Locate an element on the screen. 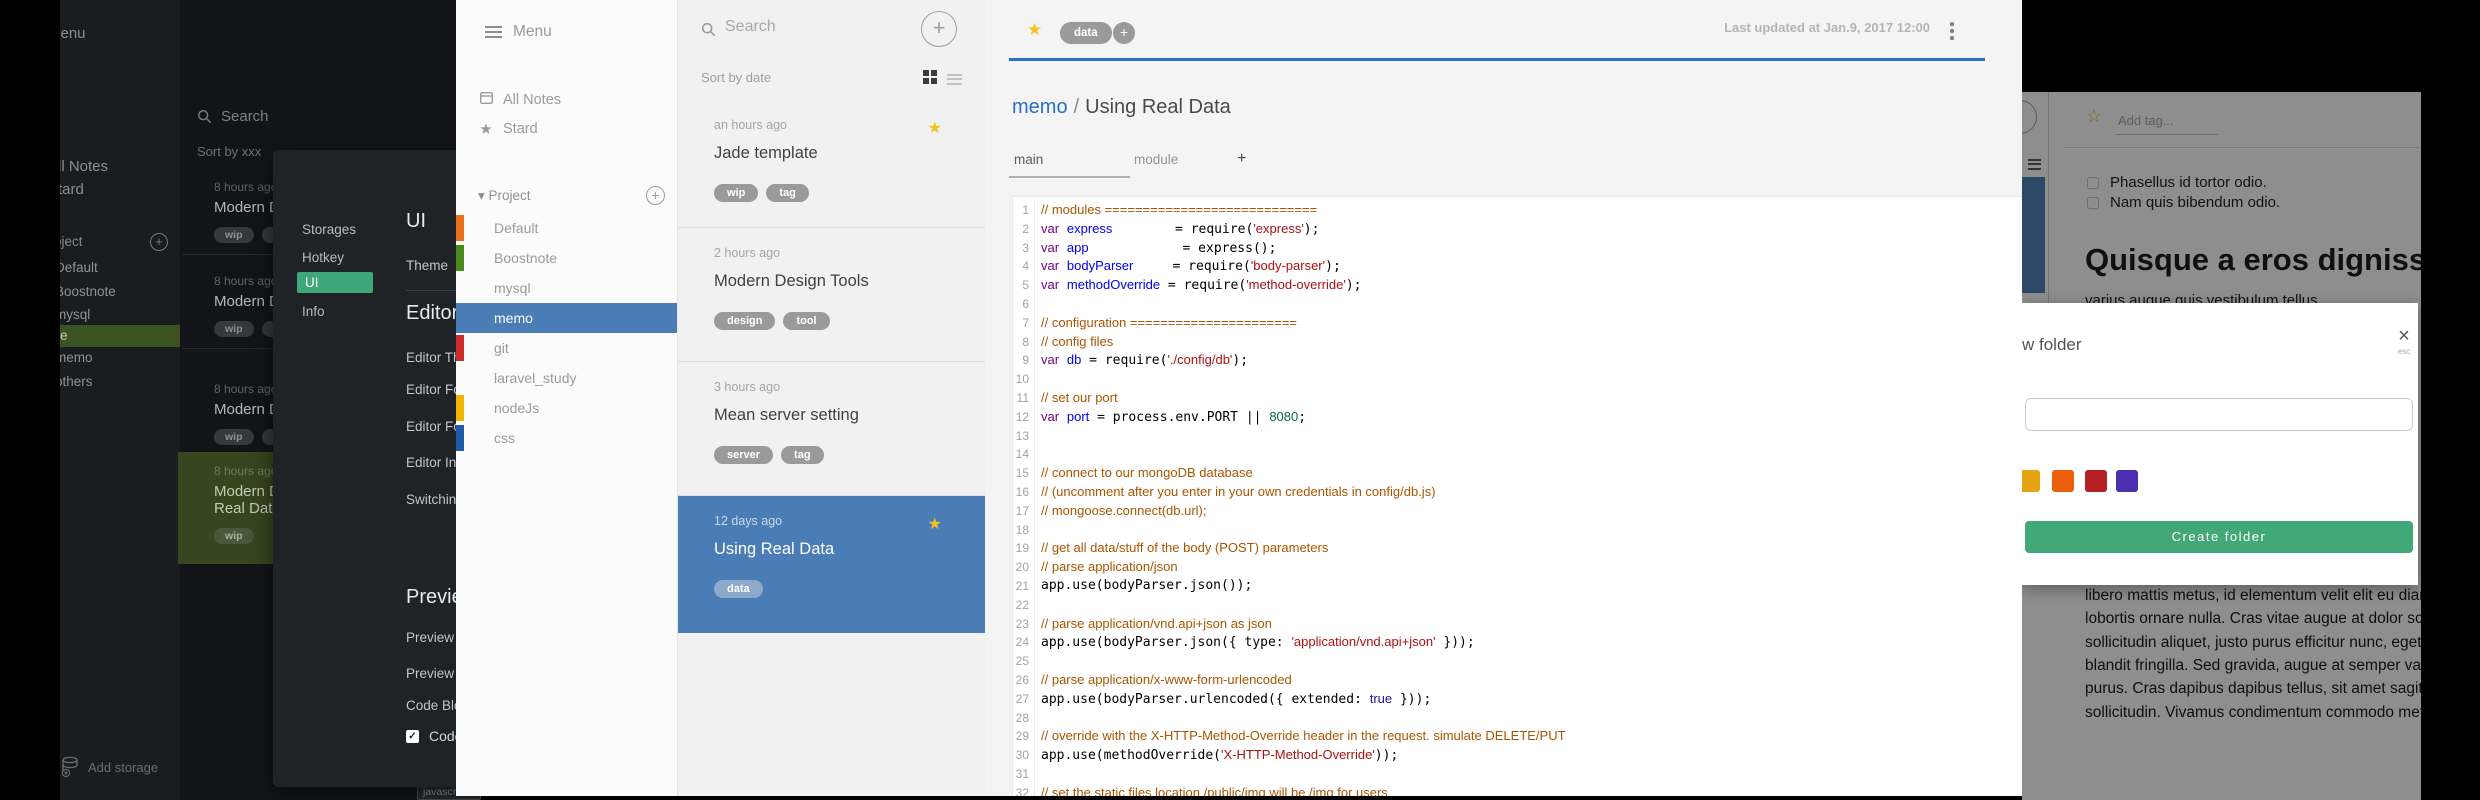 The image size is (2480, 800). grid-view-icon is located at coordinates (930, 77).